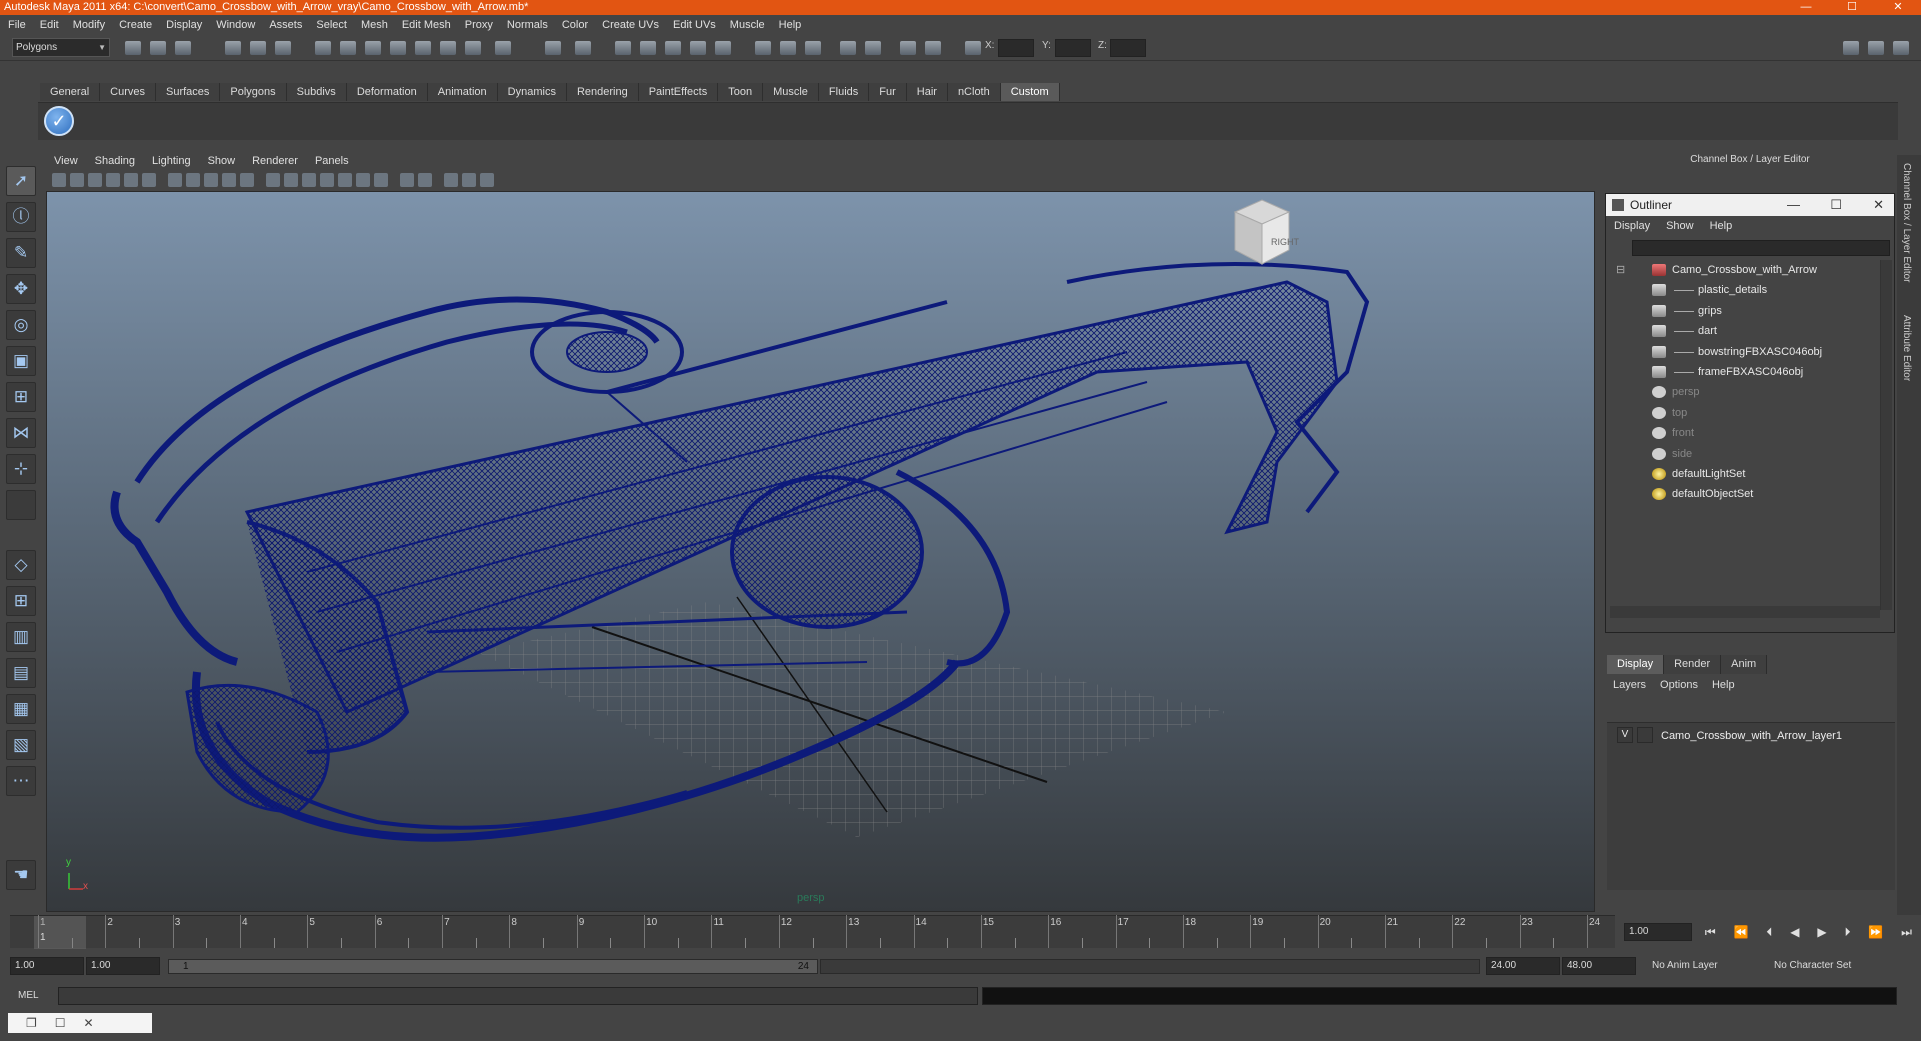  Describe the element at coordinates (1745, 612) in the screenshot. I see `outliner-horizontal-scrollbar` at that location.